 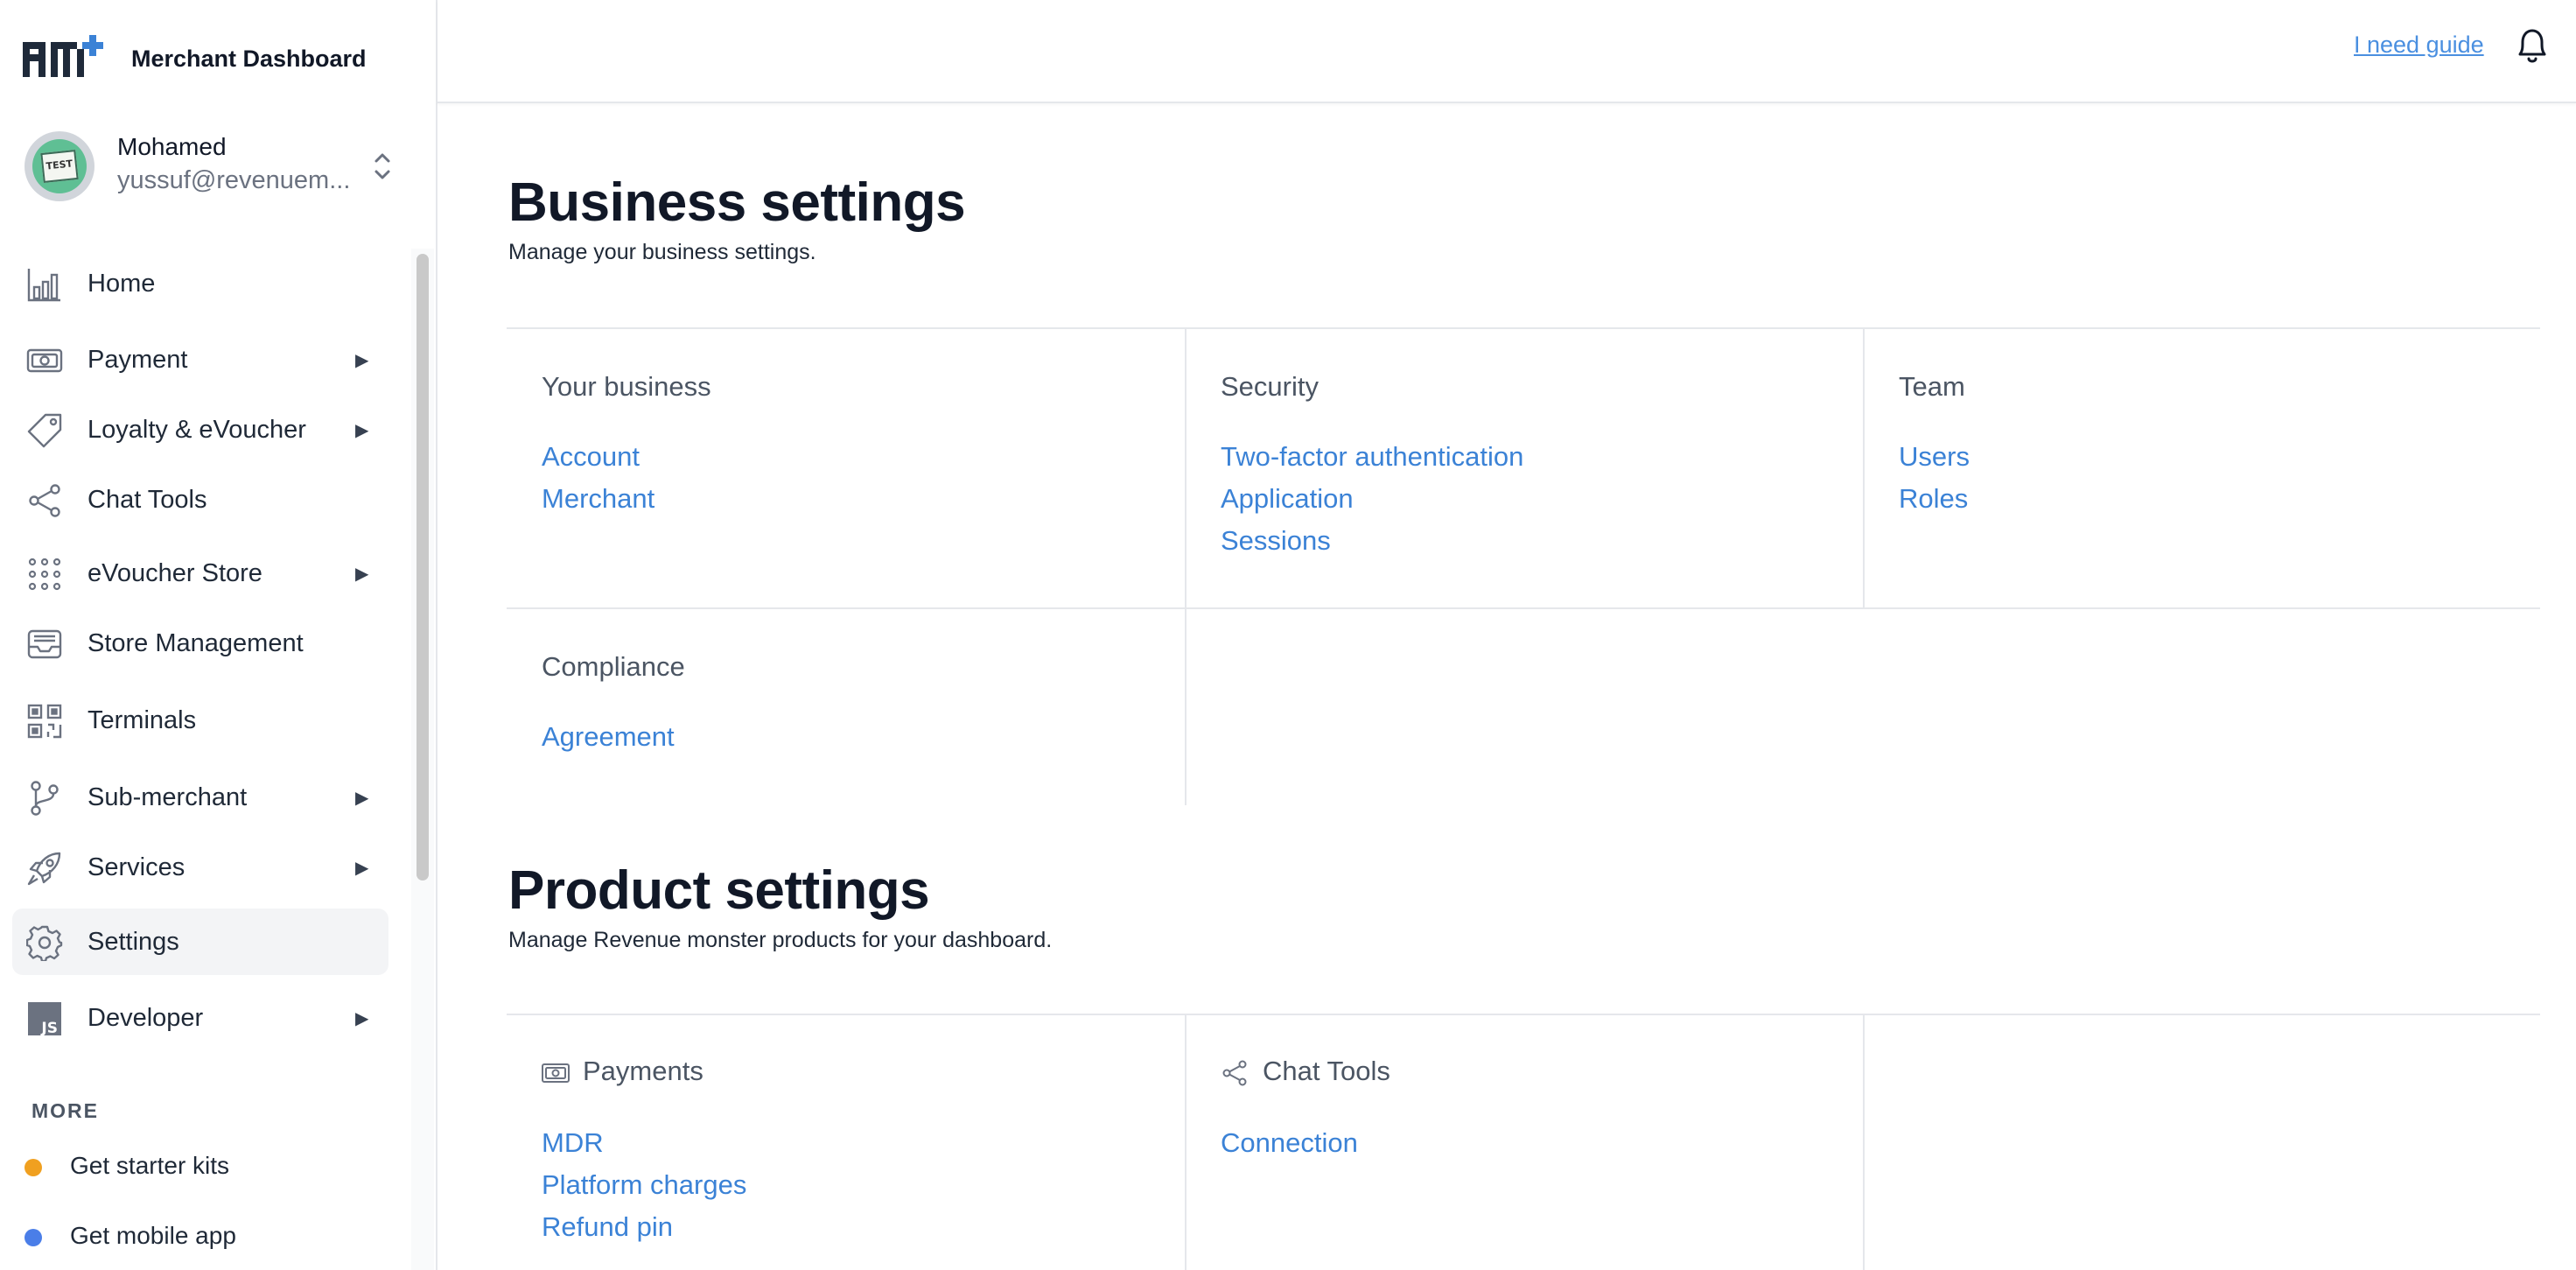 What do you see at coordinates (44, 722) in the screenshot?
I see `qr-code-icon` at bounding box center [44, 722].